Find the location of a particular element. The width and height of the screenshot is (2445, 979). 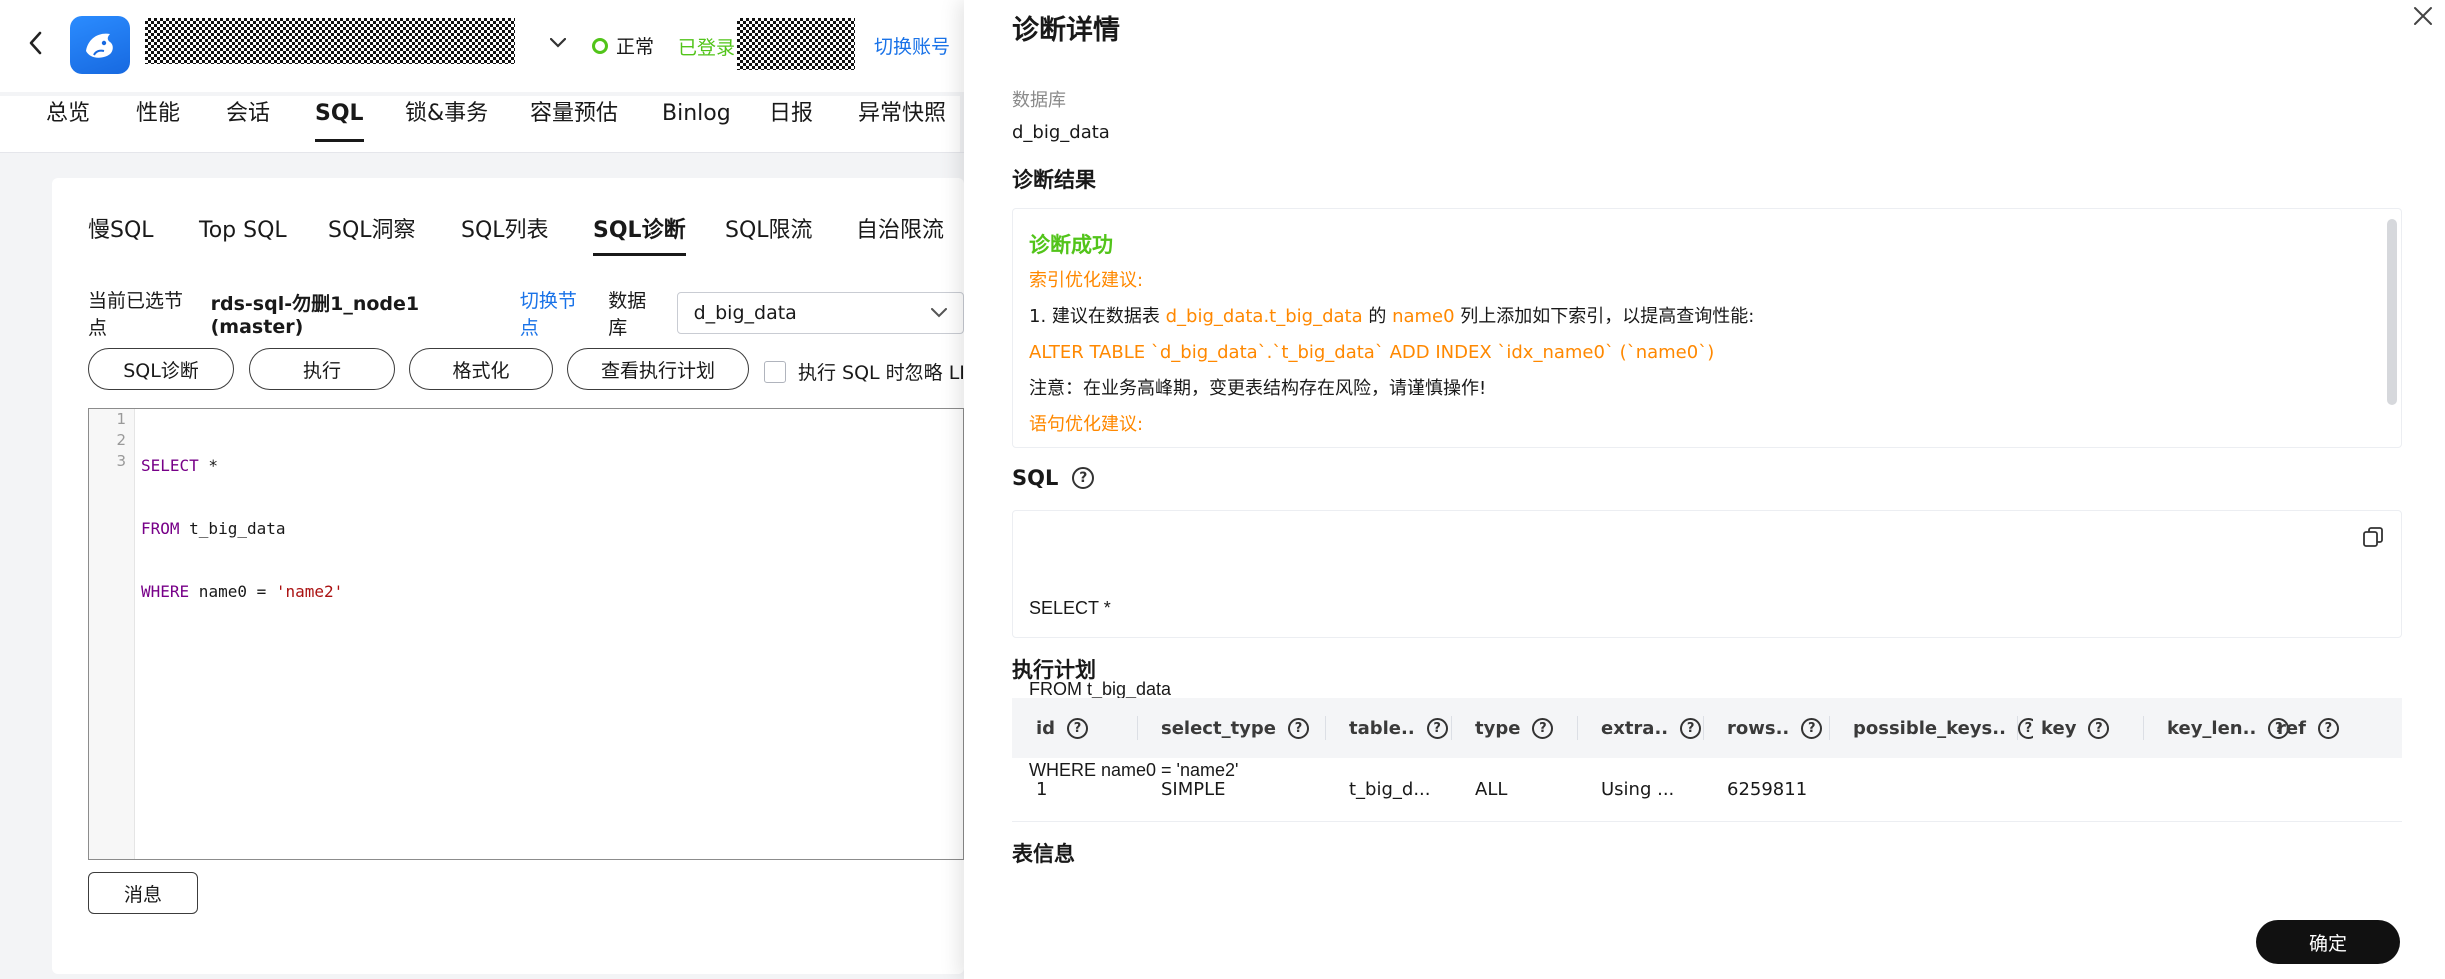

subtab-sql-throttle: SQL限流 is located at coordinates (769, 238).